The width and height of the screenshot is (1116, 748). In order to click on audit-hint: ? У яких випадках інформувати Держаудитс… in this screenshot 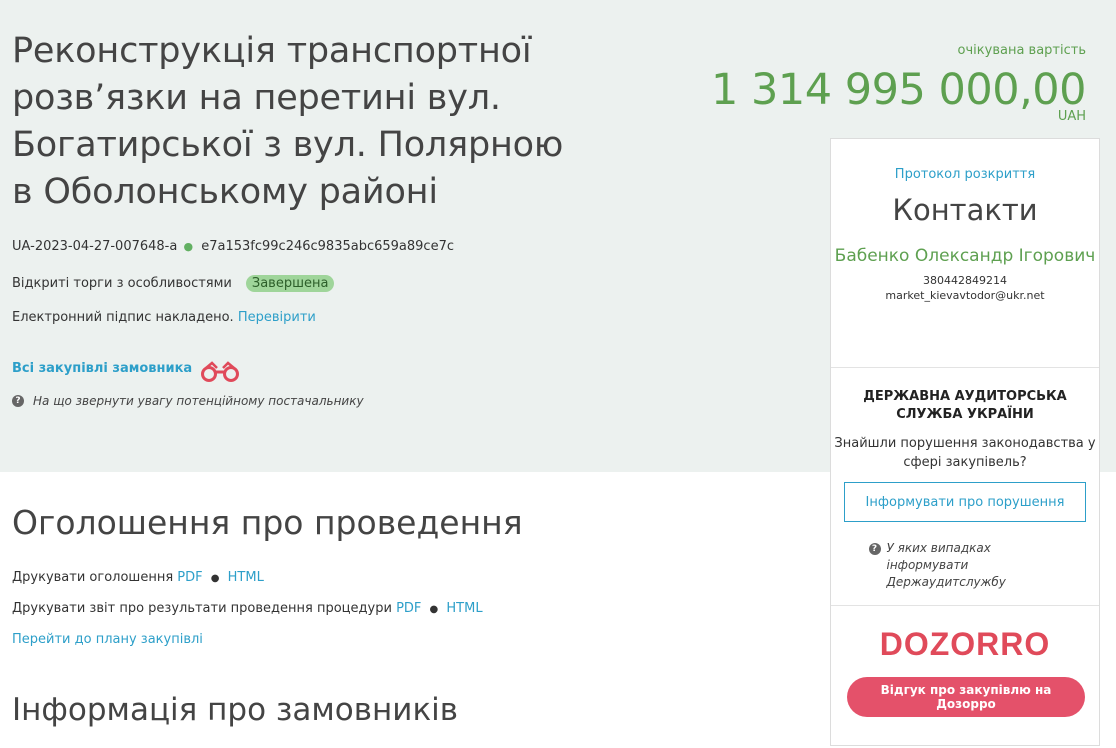, I will do `click(965, 565)`.